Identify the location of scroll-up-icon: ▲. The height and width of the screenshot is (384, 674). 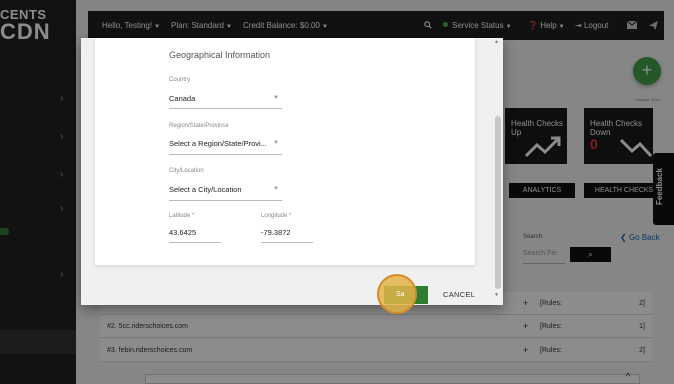
(496, 42).